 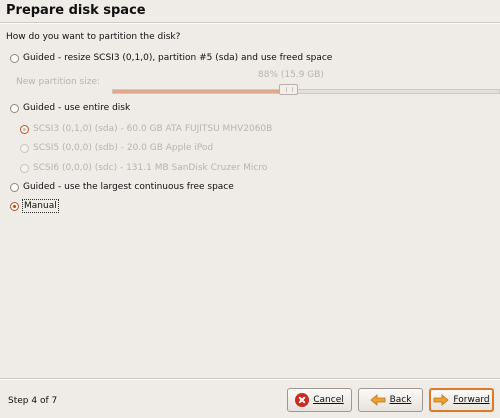 I want to click on disk-option-sdb: SCSI5 (0,0,0) (sdb) - 20.0 GB Apple iPod, so click(x=116, y=148).